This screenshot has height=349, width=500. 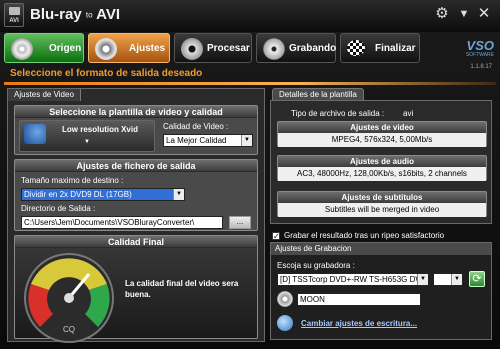 I want to click on writer-select-value: [D] TSSTcorp DVD+-RW TS-H653G DW10 (Ide), so click(x=354, y=279).